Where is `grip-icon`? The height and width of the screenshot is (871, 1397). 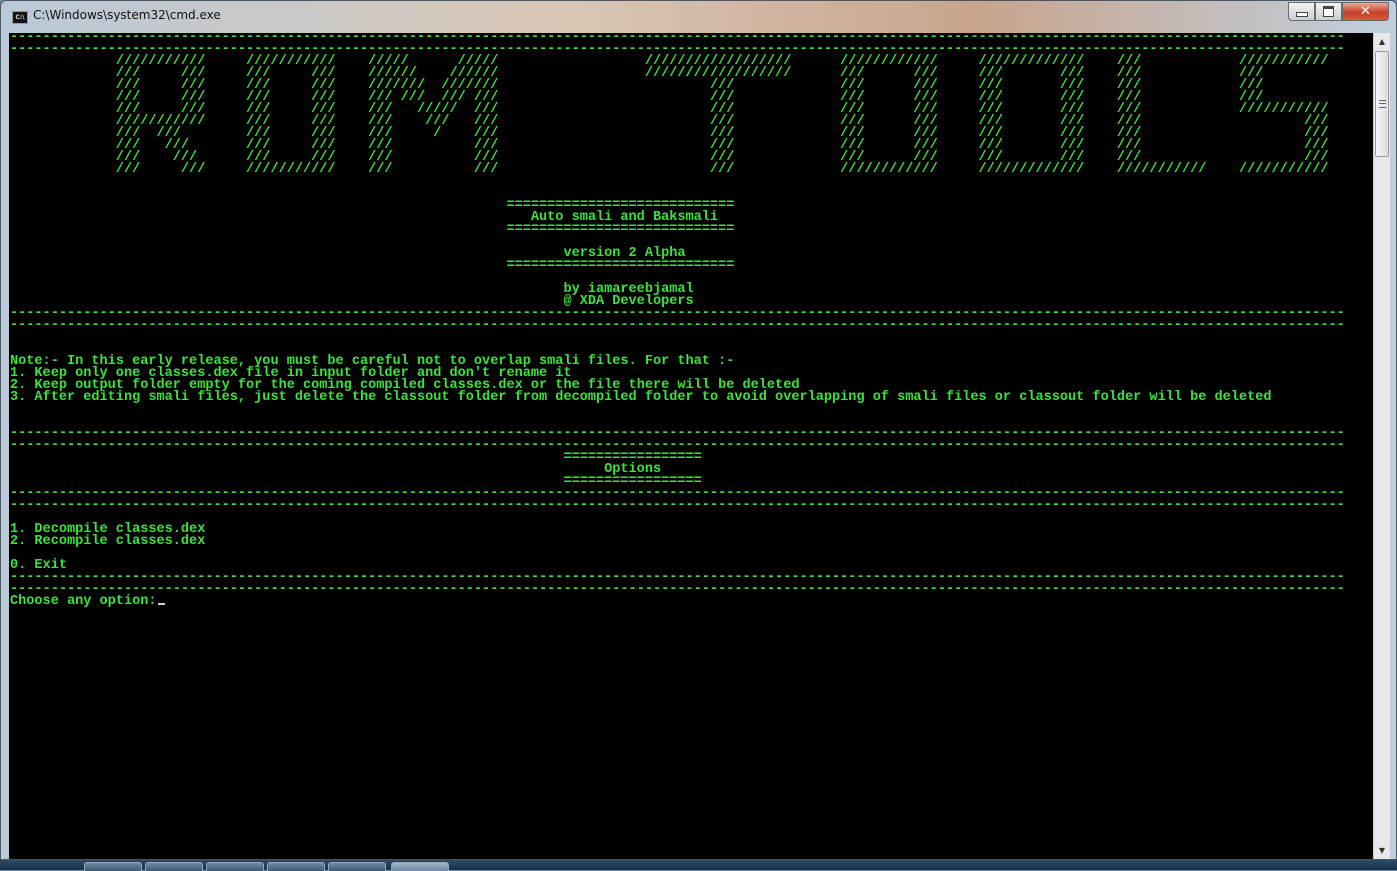
grip-icon is located at coordinates (1382, 104).